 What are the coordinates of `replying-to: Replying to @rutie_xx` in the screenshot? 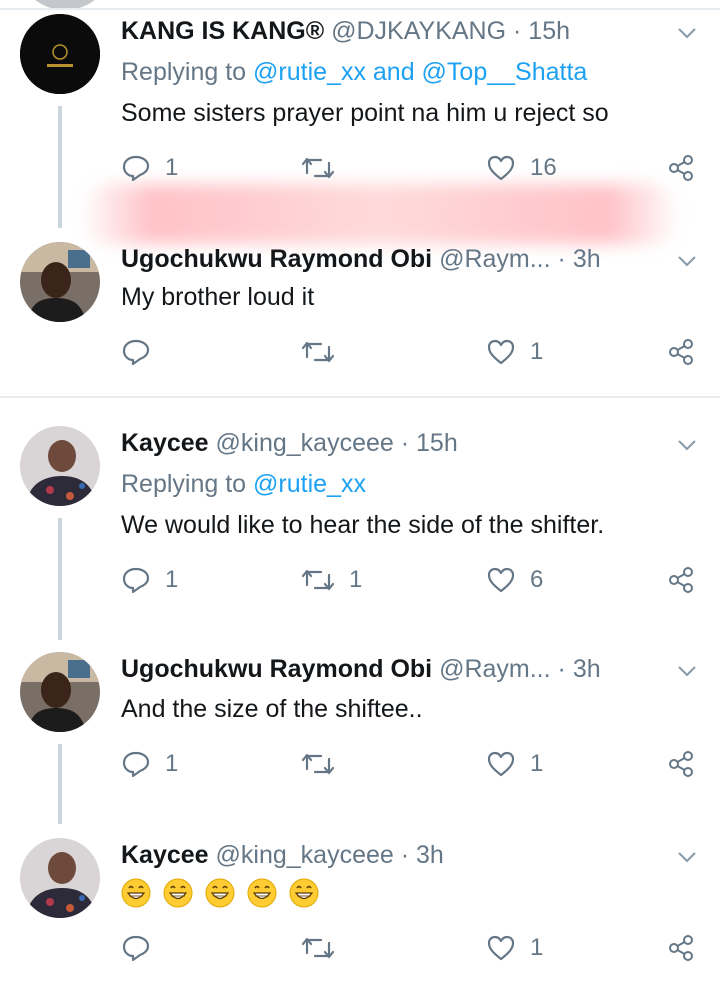 It's located at (243, 484).